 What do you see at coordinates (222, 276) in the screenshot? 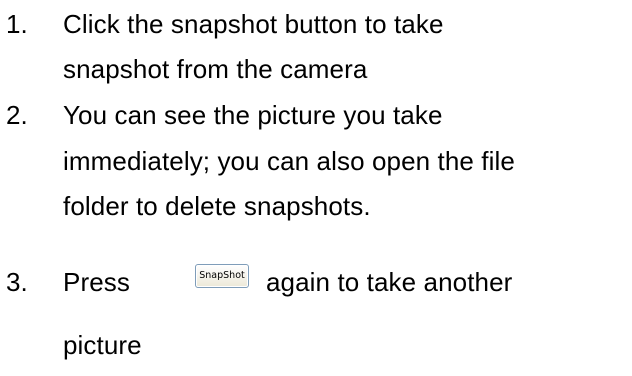
I see `snapshot-button: SnapShot` at bounding box center [222, 276].